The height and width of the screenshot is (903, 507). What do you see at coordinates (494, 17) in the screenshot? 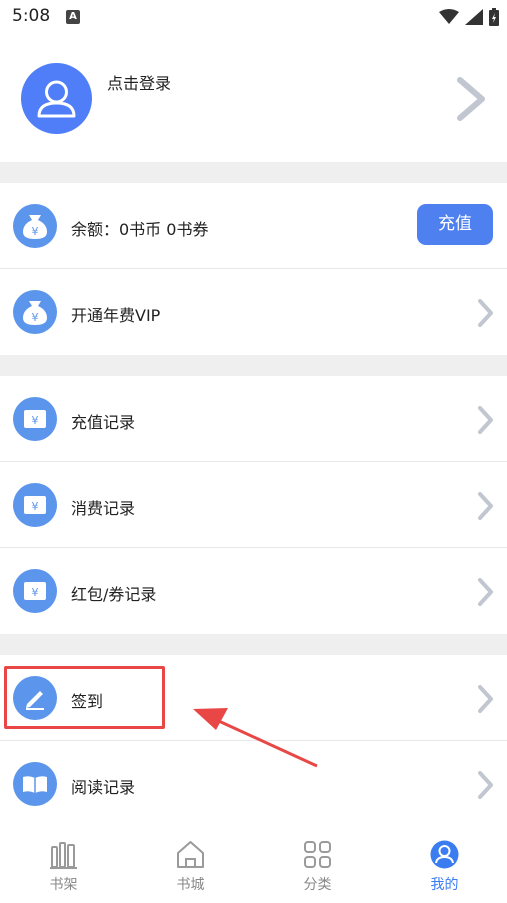
I see `battery-icon` at bounding box center [494, 17].